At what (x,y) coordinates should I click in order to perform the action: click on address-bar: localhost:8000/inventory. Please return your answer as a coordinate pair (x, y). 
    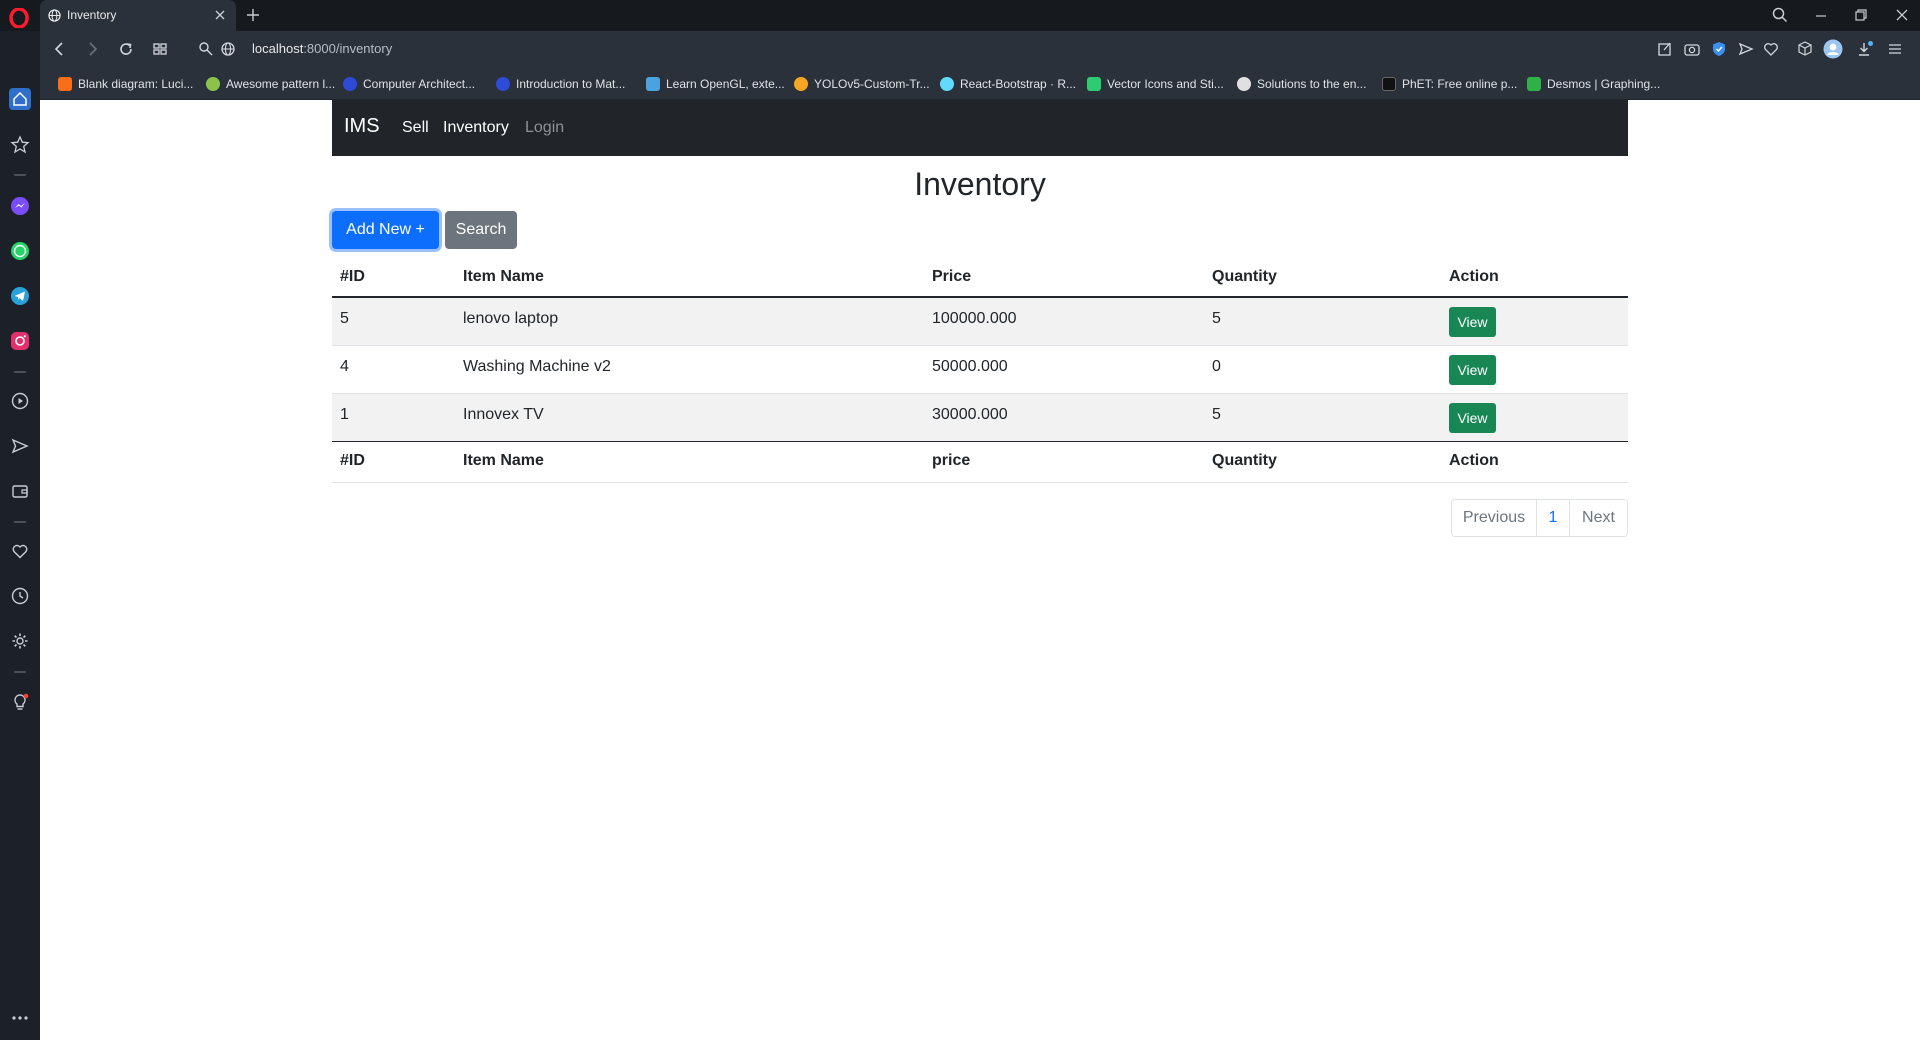
    Looking at the image, I should click on (322, 48).